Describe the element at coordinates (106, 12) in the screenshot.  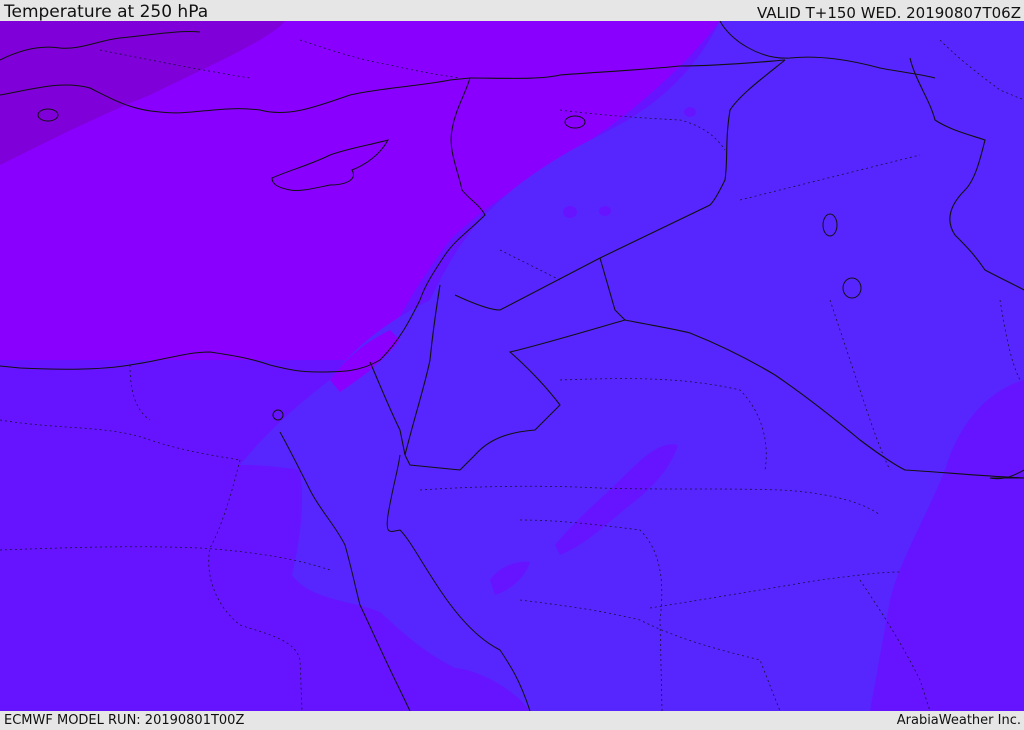
I see `map-title: Temperature at 250 hPa` at that location.